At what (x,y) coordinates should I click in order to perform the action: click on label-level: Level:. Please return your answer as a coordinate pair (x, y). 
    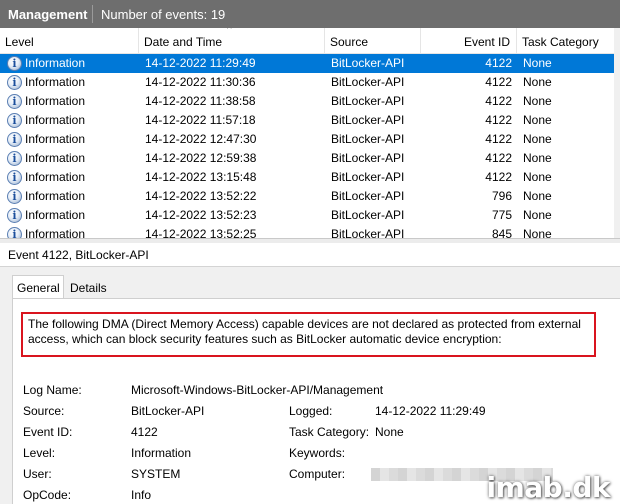
    Looking at the image, I should click on (39, 453).